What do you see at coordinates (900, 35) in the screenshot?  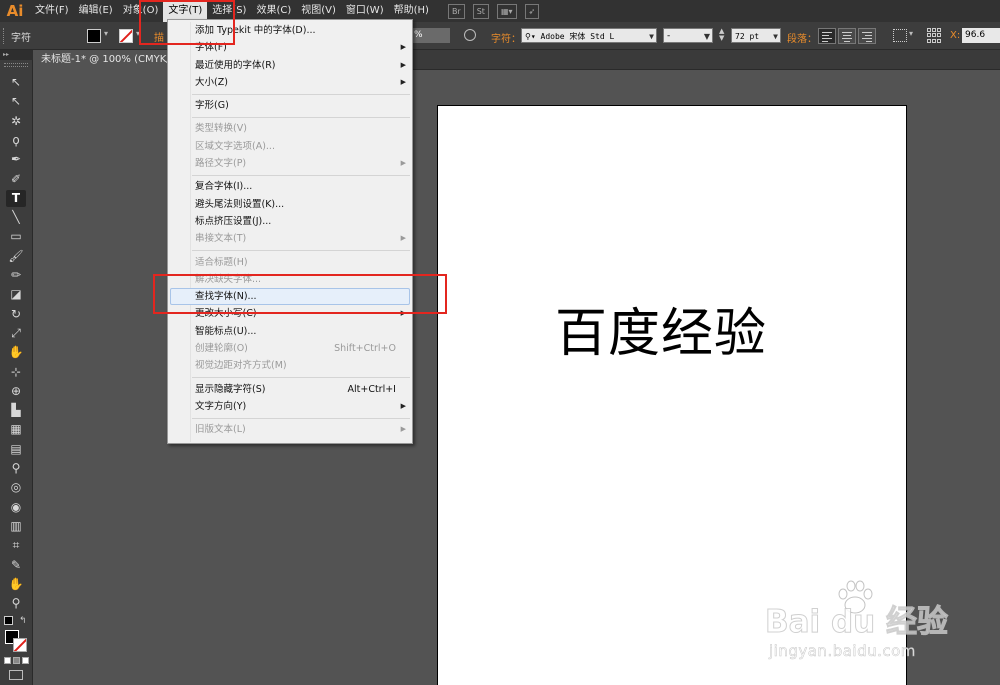 I see `align-grid-icon` at bounding box center [900, 35].